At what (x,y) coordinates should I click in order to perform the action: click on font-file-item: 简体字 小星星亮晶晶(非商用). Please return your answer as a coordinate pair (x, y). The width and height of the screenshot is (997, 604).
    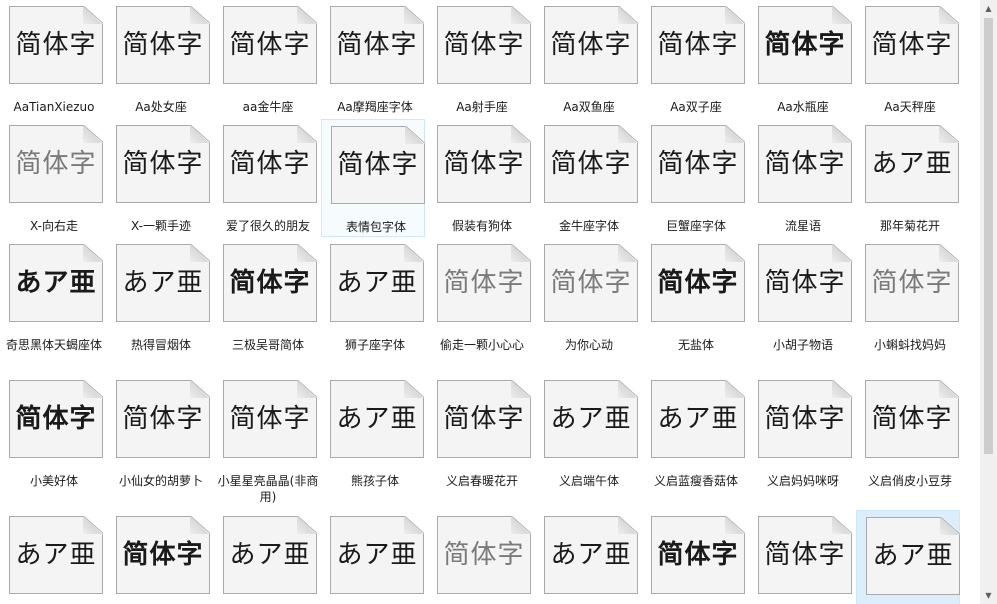
    Looking at the image, I should click on (266, 439).